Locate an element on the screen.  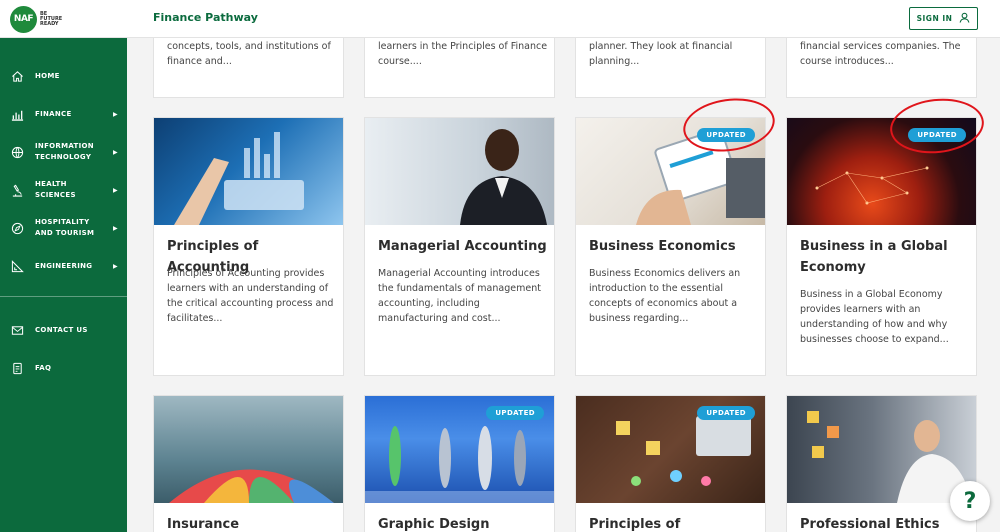
microscope-icon is located at coordinates (17, 190).